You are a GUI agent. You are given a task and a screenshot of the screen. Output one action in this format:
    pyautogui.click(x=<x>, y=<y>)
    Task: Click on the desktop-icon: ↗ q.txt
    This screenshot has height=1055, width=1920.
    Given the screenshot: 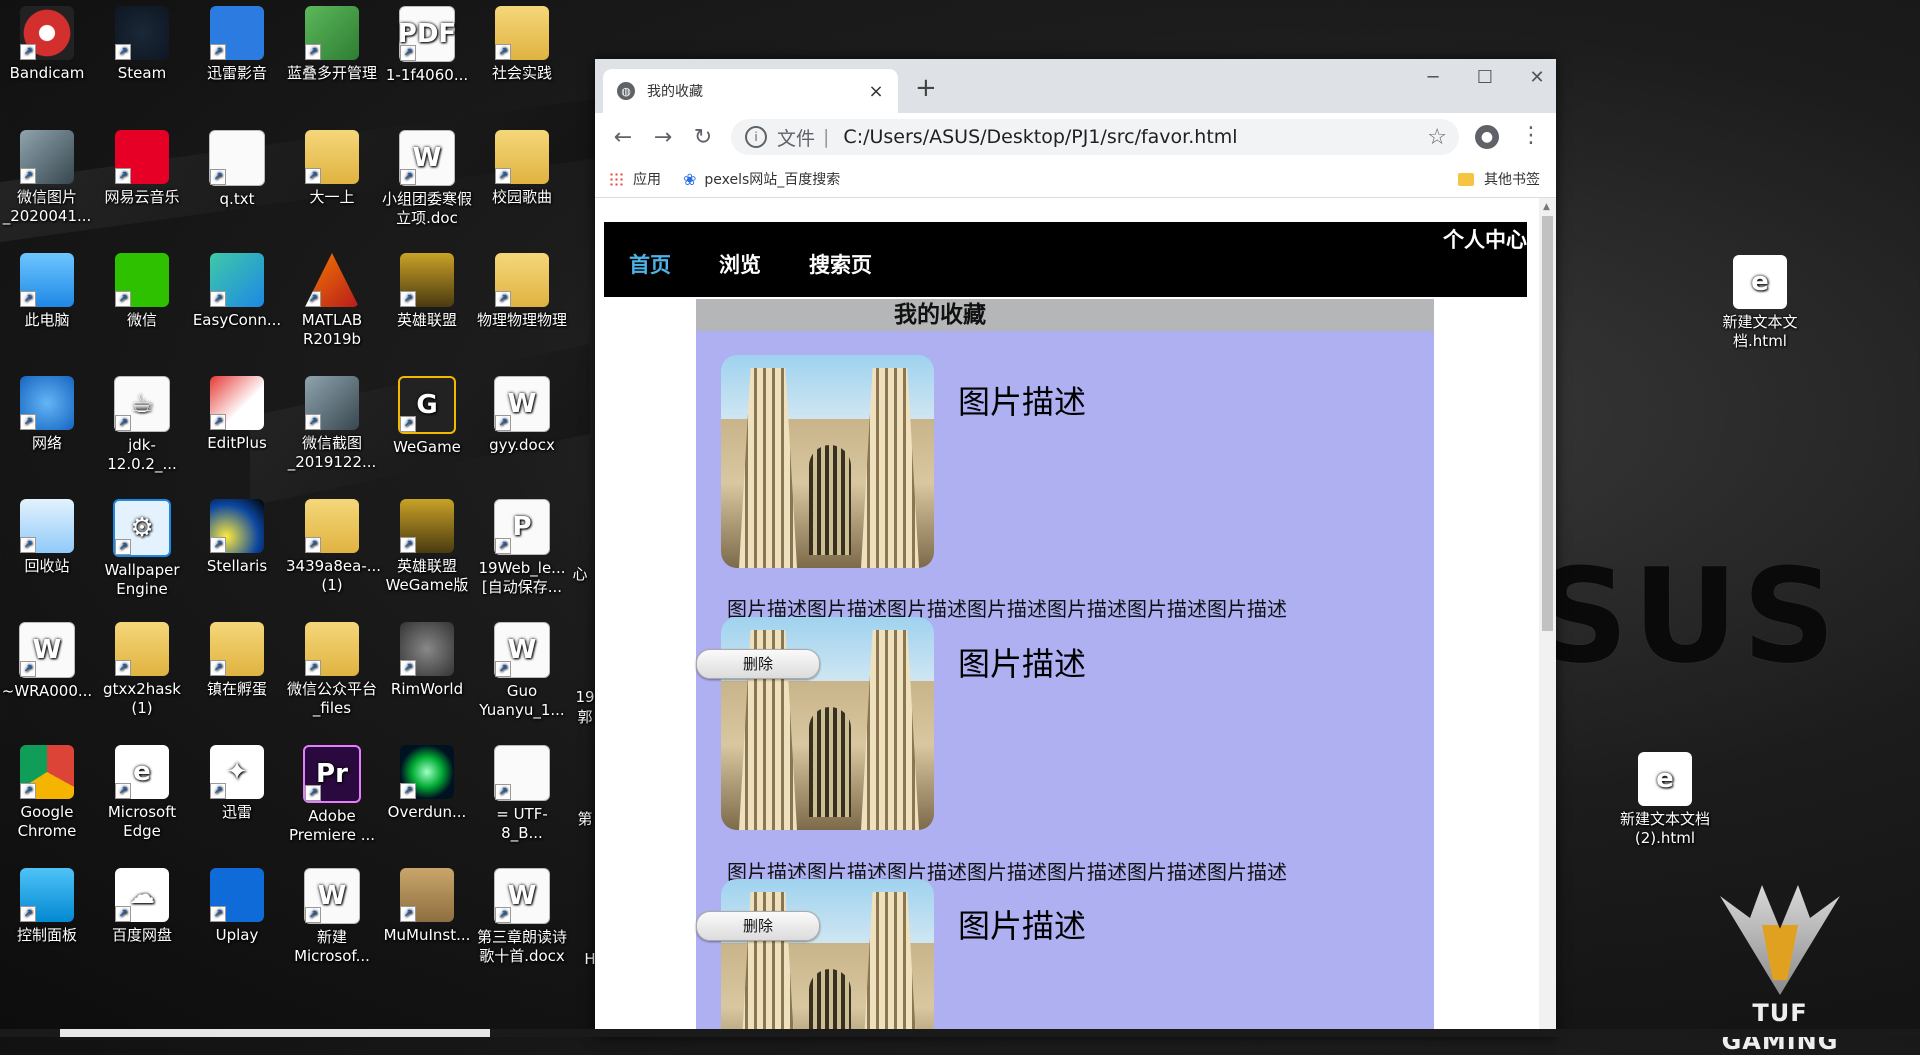 What is the action you would take?
    pyautogui.click(x=237, y=169)
    